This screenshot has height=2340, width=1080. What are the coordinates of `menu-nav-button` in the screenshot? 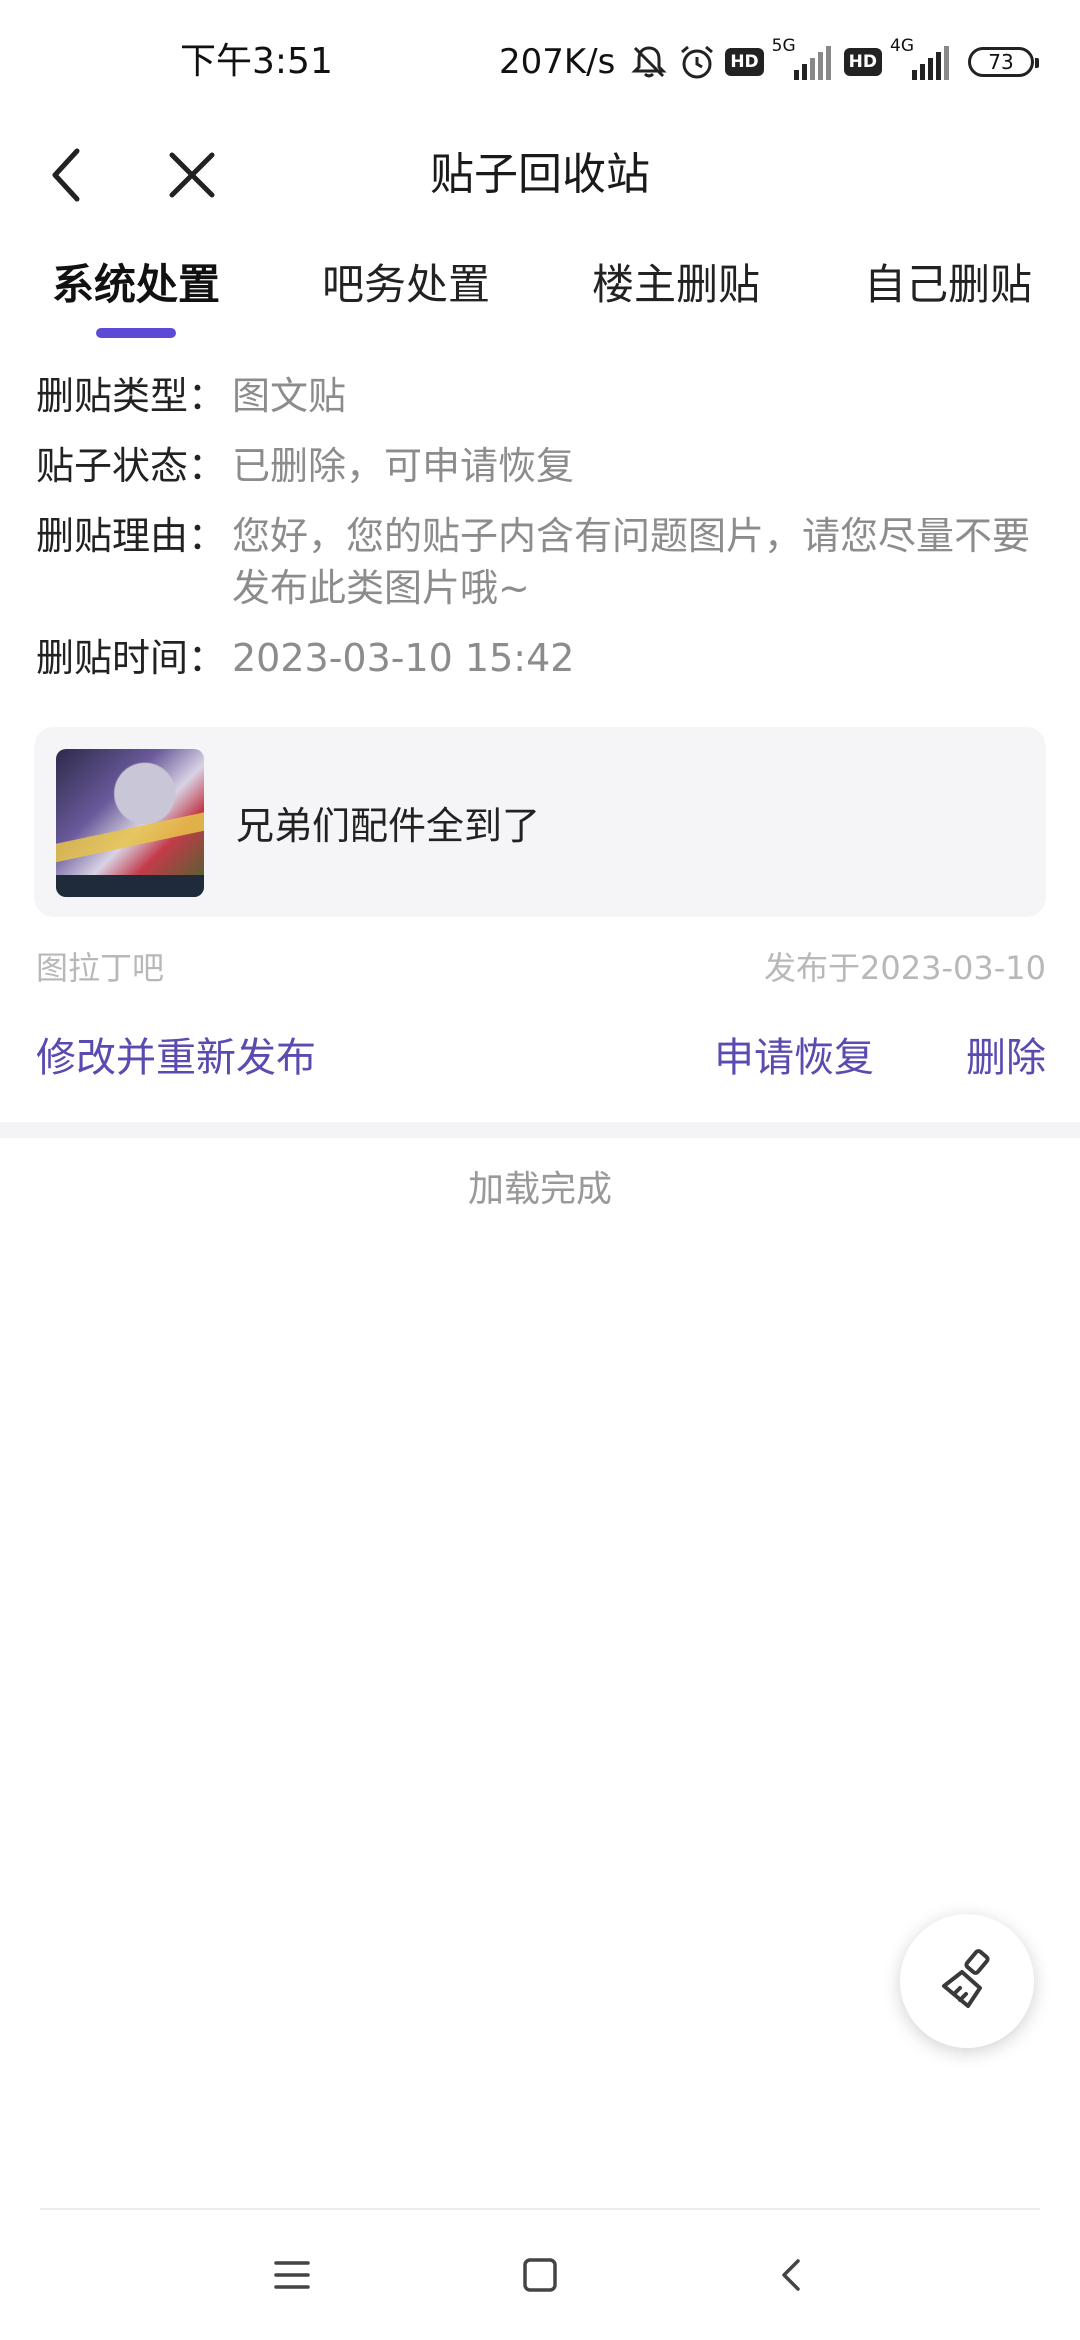 It's located at (292, 2275).